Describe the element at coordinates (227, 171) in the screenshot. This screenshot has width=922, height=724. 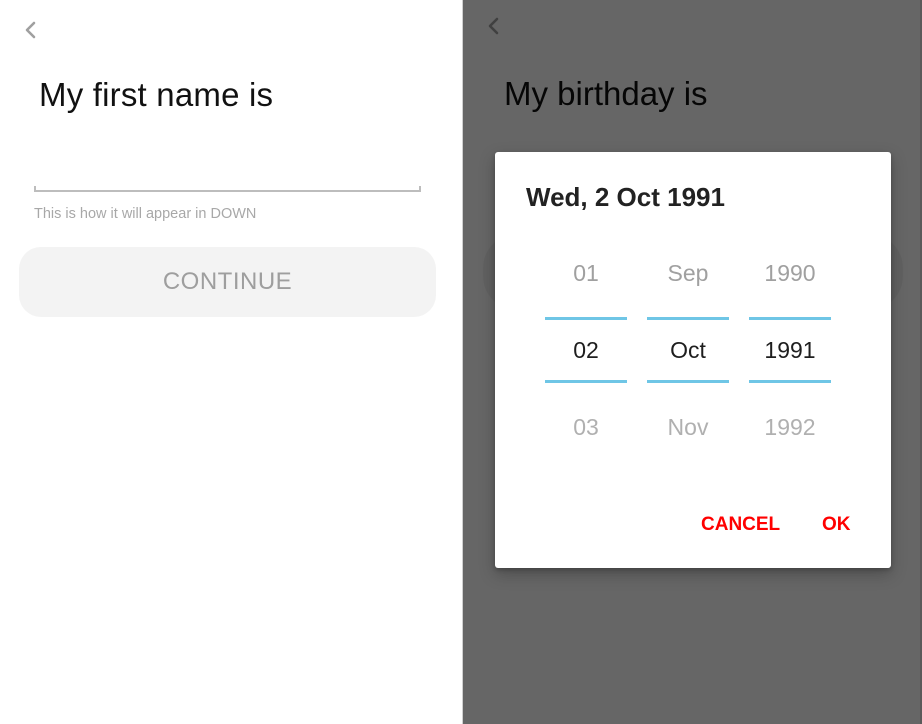
I see `first-name-input` at that location.